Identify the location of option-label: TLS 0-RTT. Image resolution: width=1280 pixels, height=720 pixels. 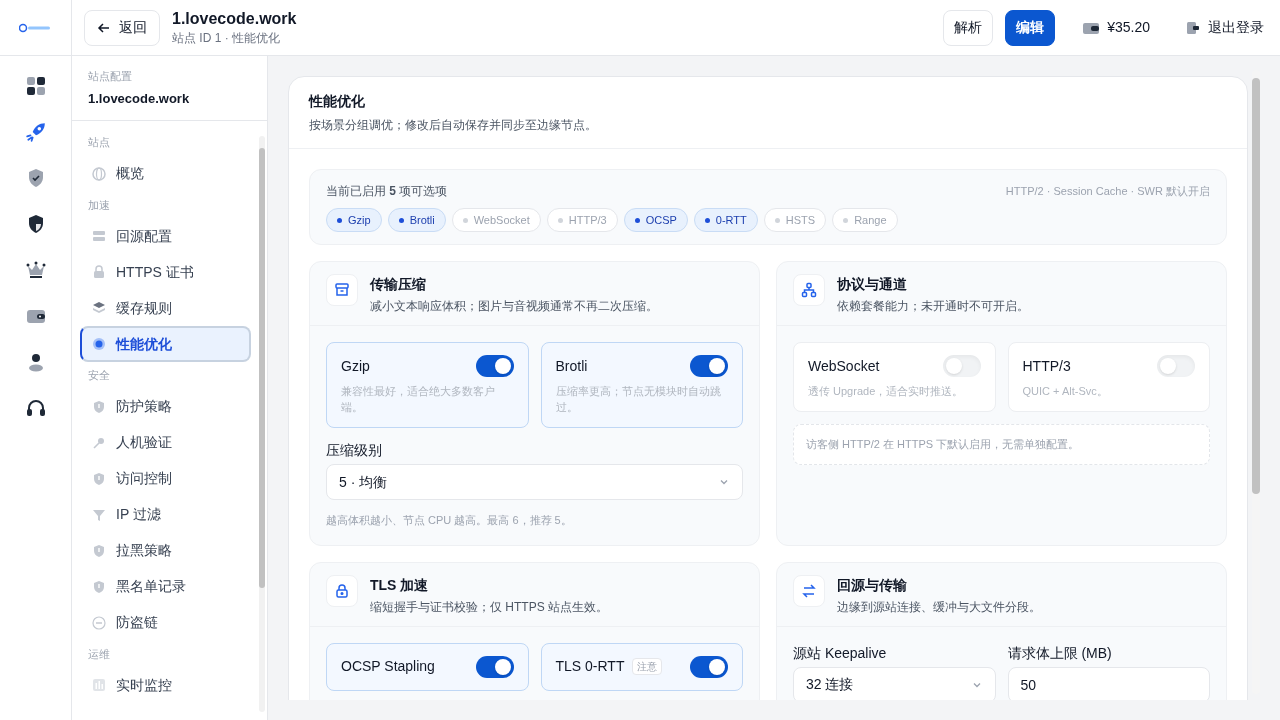
(590, 666).